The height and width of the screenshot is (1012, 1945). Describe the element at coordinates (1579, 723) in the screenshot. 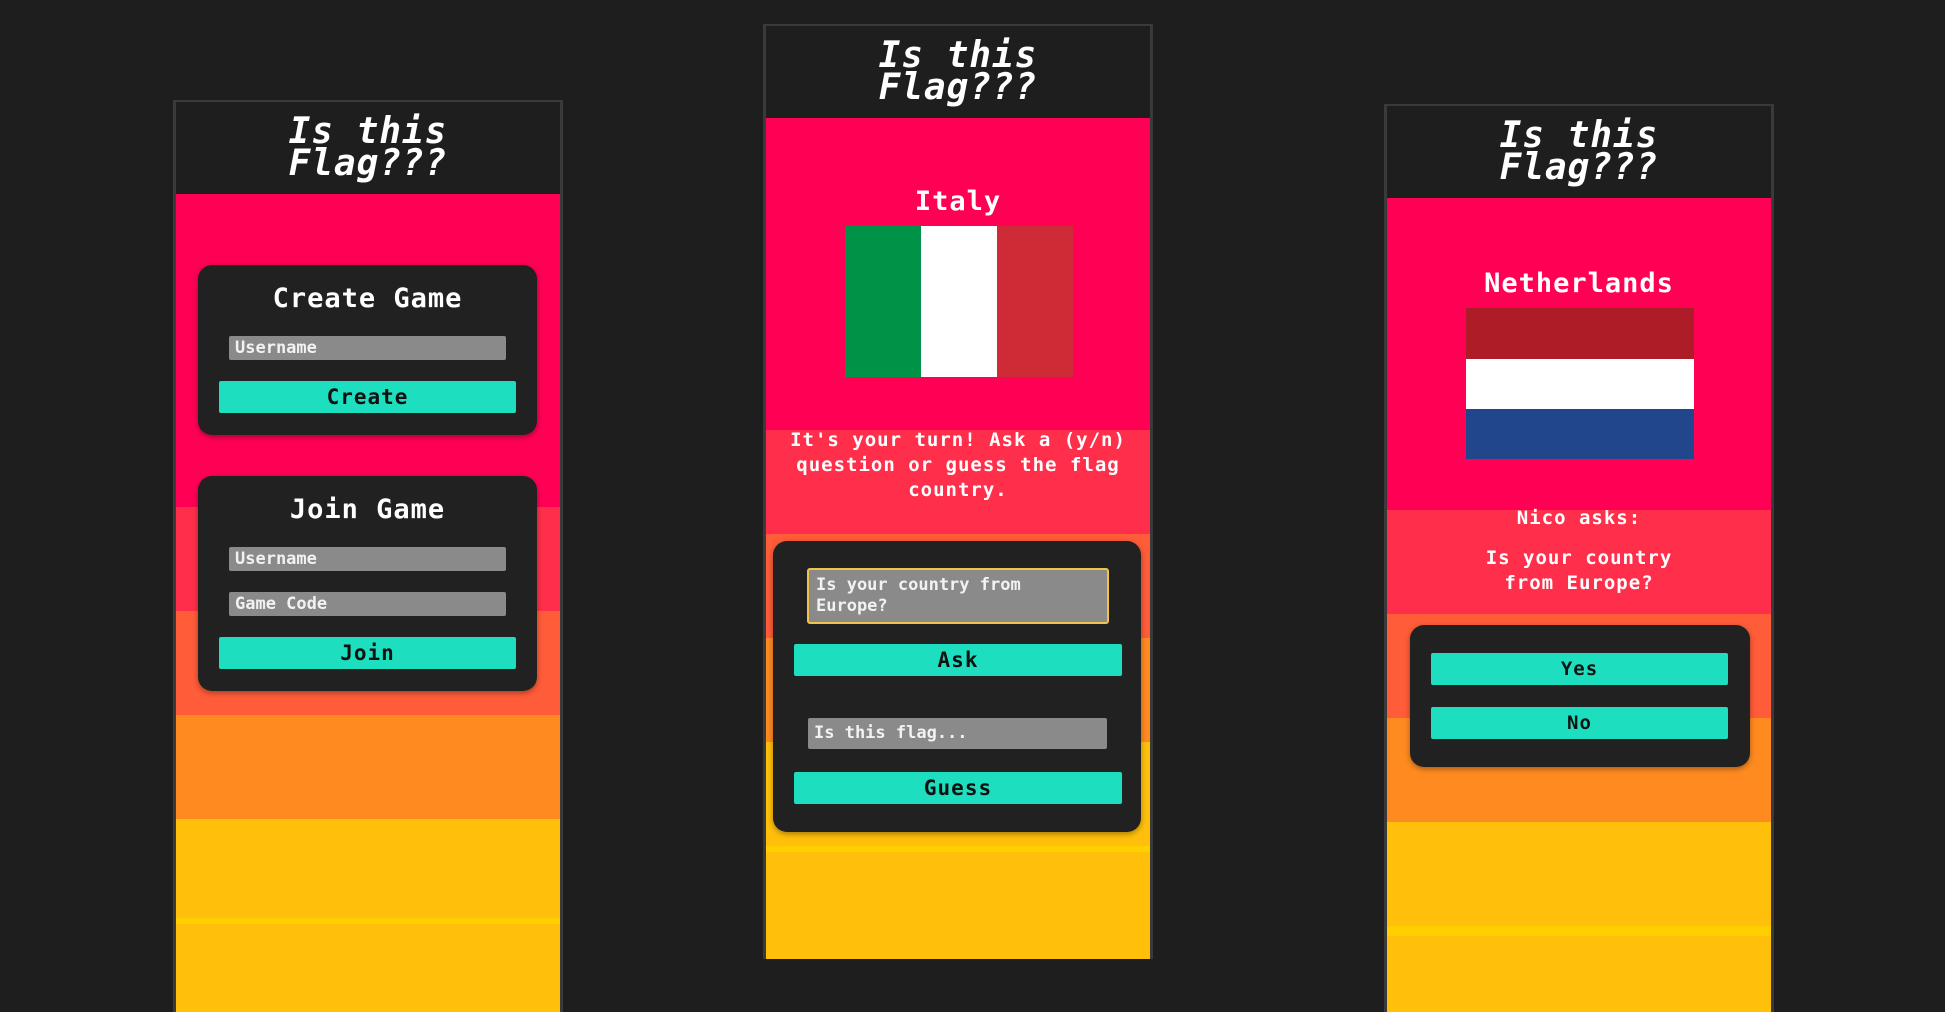

I see `no-button: No` at that location.